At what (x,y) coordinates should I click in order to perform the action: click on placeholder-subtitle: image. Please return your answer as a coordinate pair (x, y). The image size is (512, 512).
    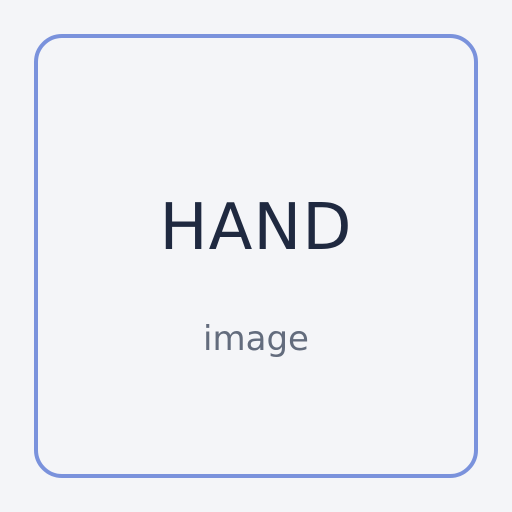
    Looking at the image, I should click on (256, 339).